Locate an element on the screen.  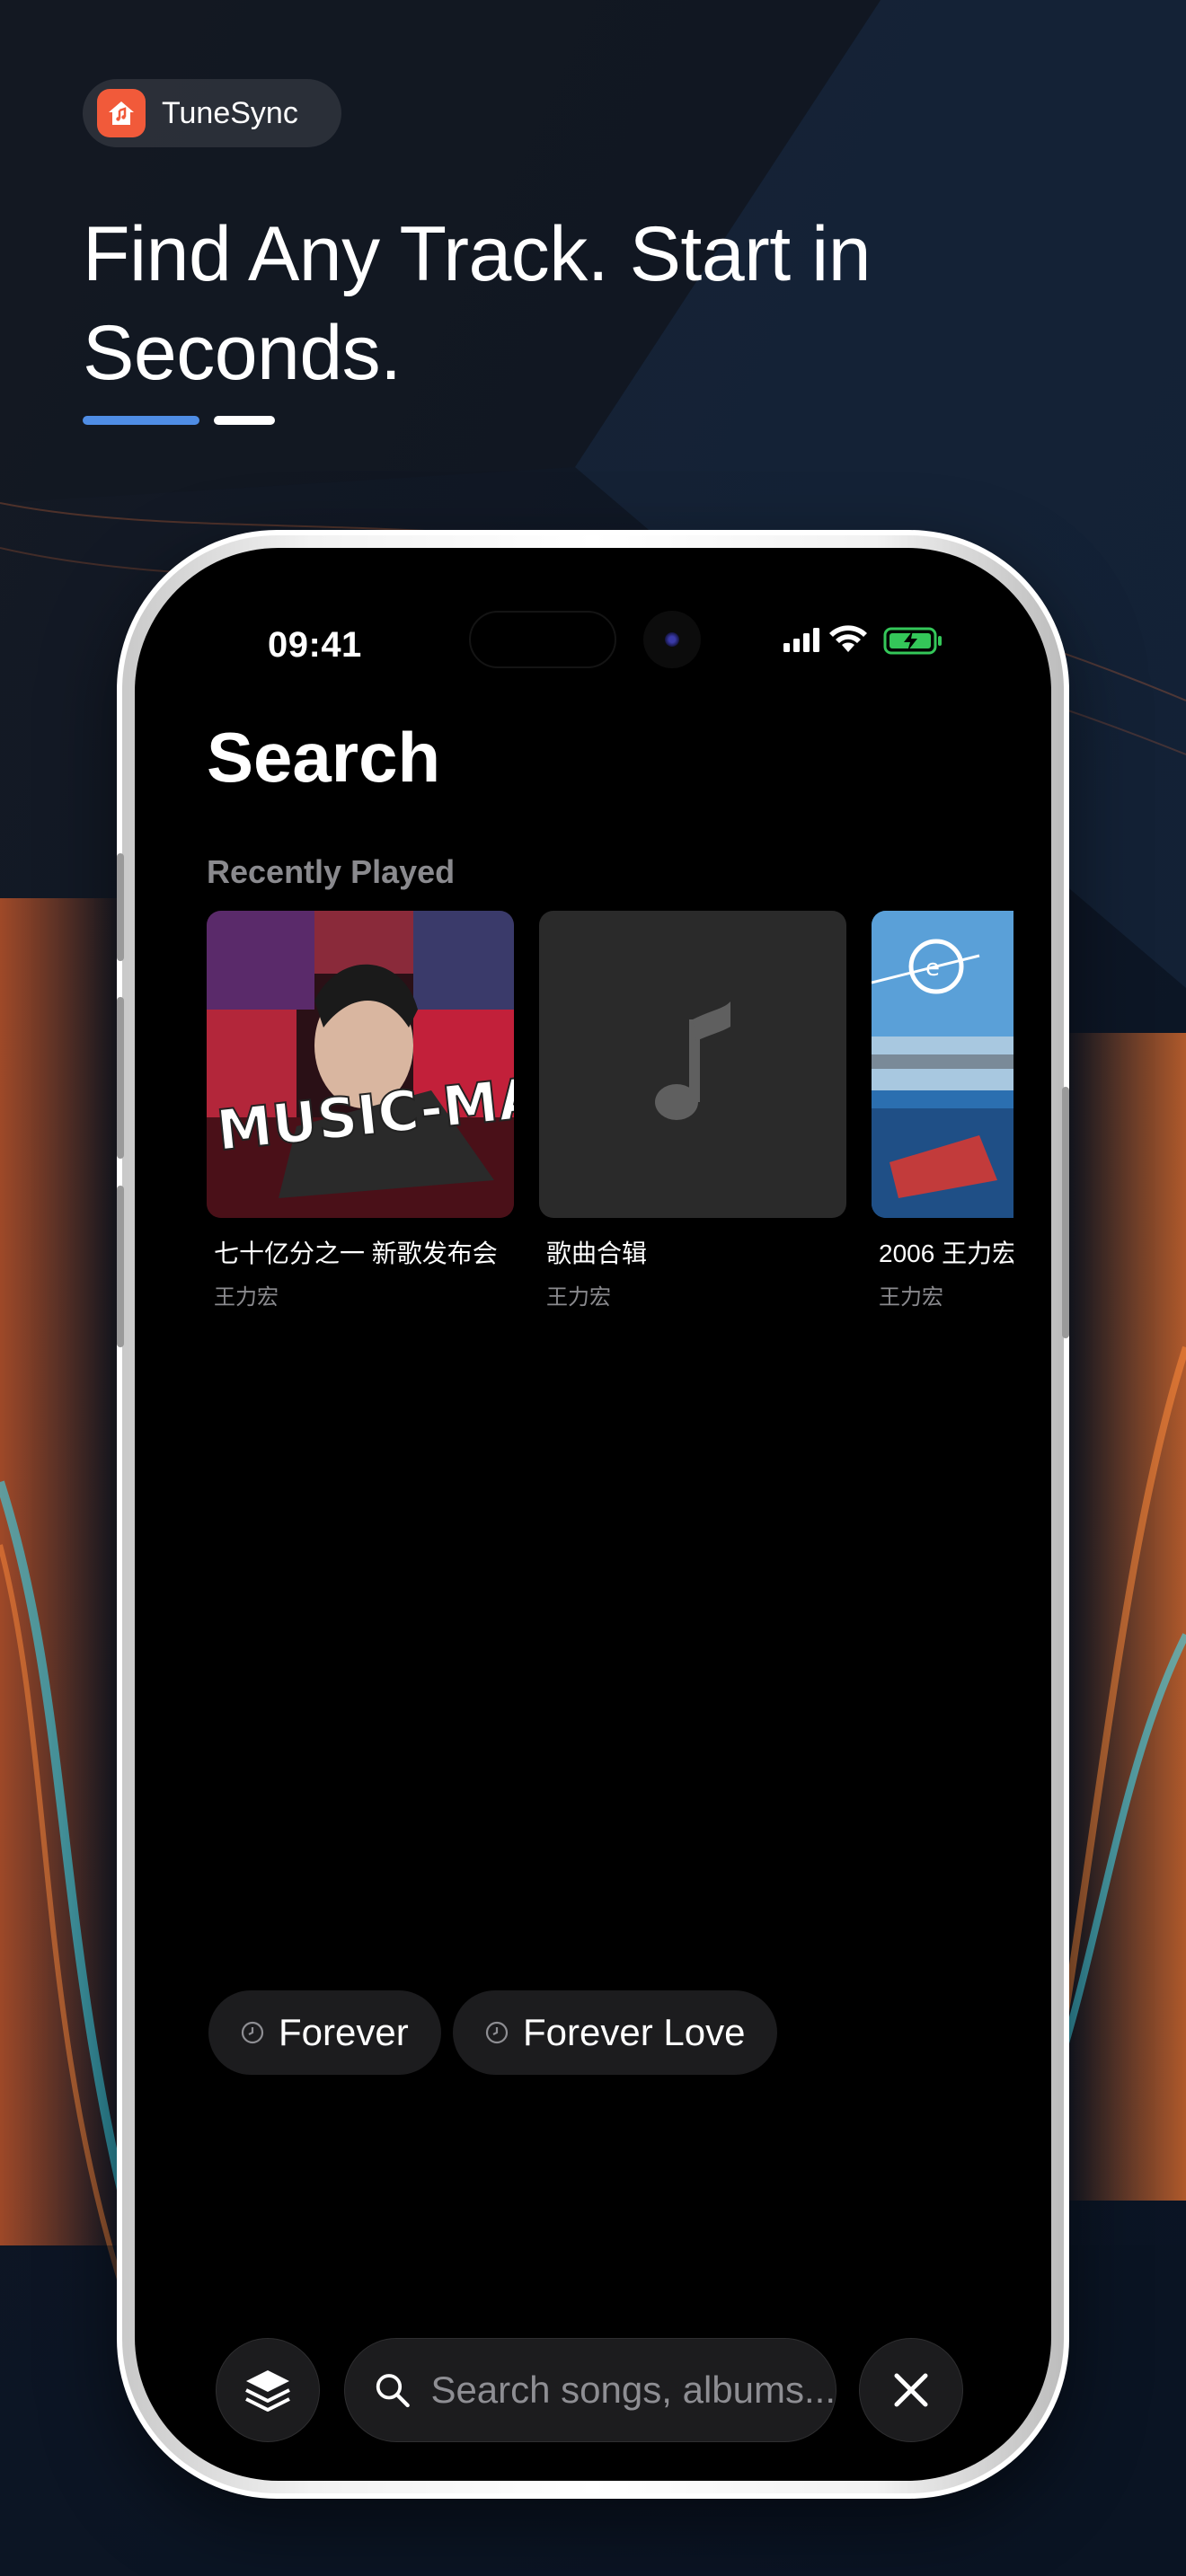
app-badge: TuneSync is located at coordinates (212, 113).